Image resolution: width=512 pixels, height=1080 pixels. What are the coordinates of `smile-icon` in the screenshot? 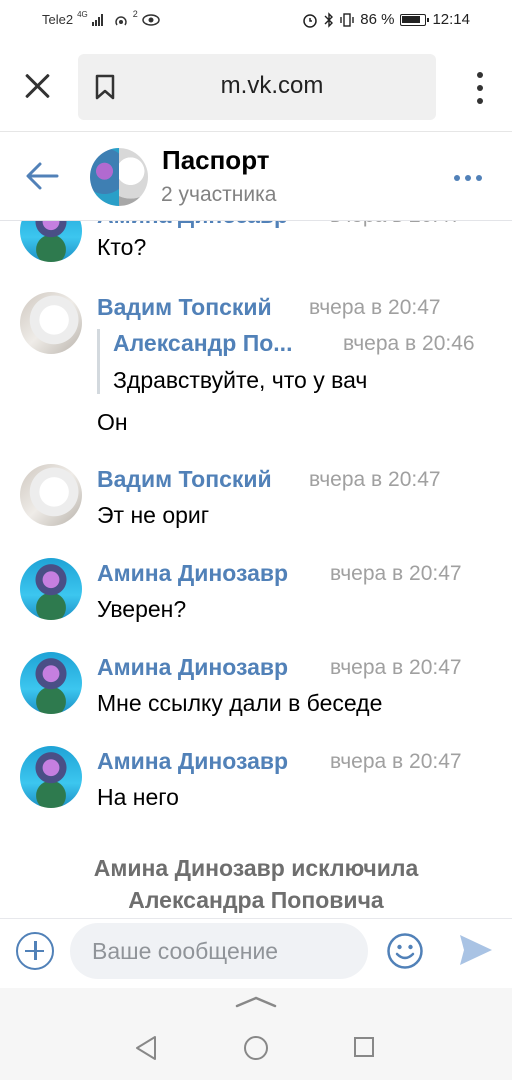 It's located at (405, 951).